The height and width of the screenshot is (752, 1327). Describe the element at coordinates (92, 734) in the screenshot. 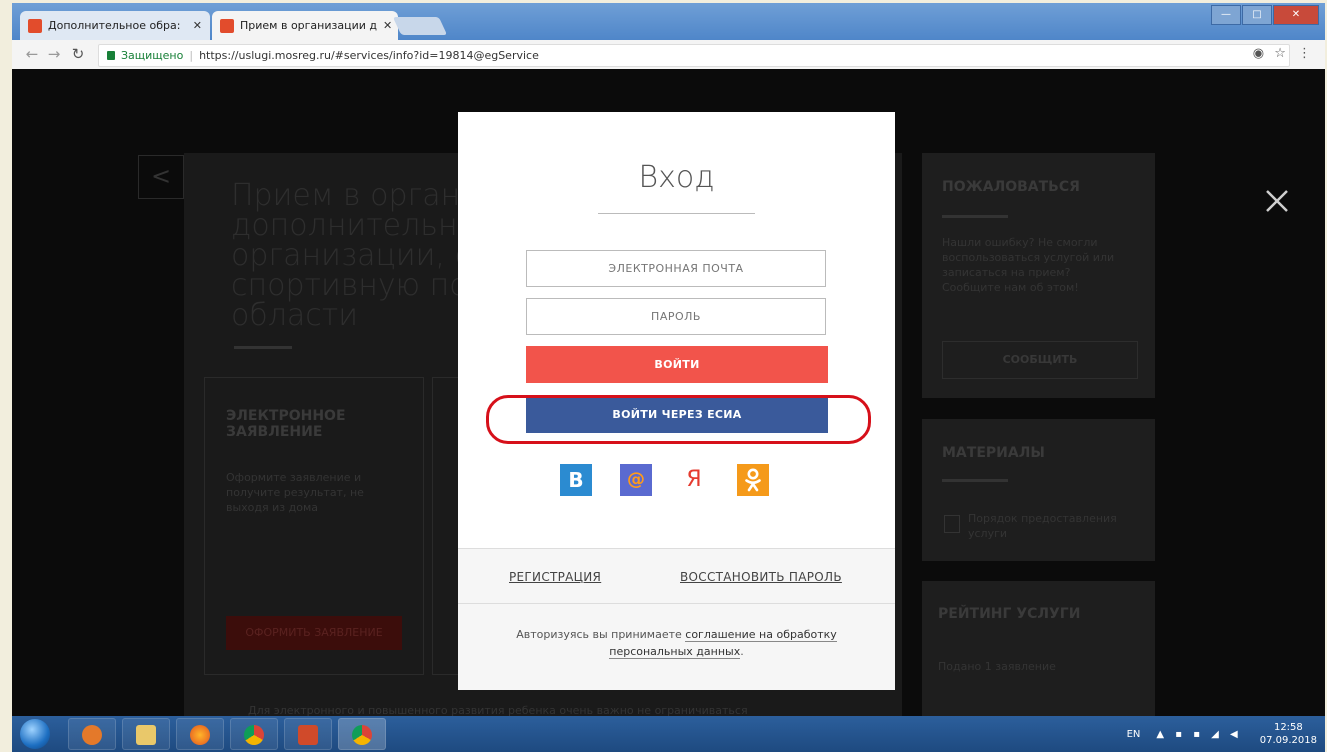

I see `taskbar-outlook-icon` at that location.